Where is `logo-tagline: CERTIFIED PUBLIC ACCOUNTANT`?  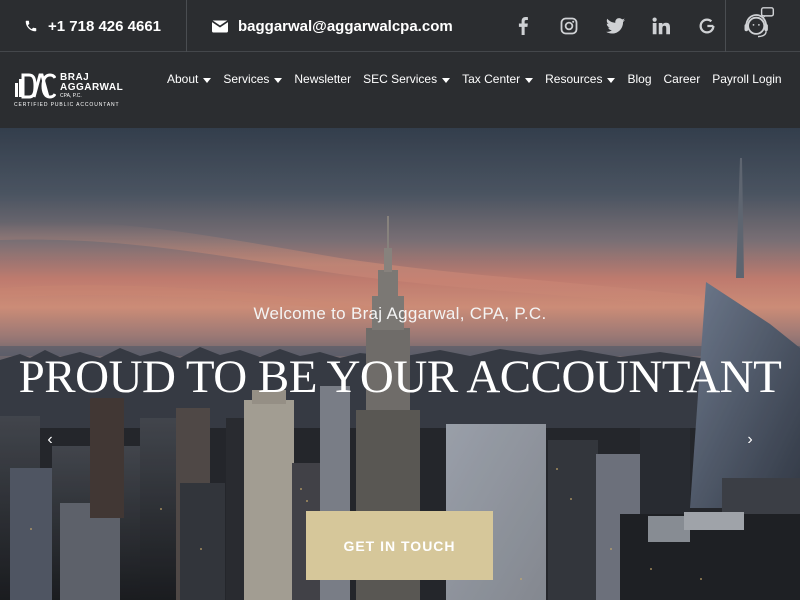
logo-tagline: CERTIFIED PUBLIC ACCOUNTANT is located at coordinates (67, 105).